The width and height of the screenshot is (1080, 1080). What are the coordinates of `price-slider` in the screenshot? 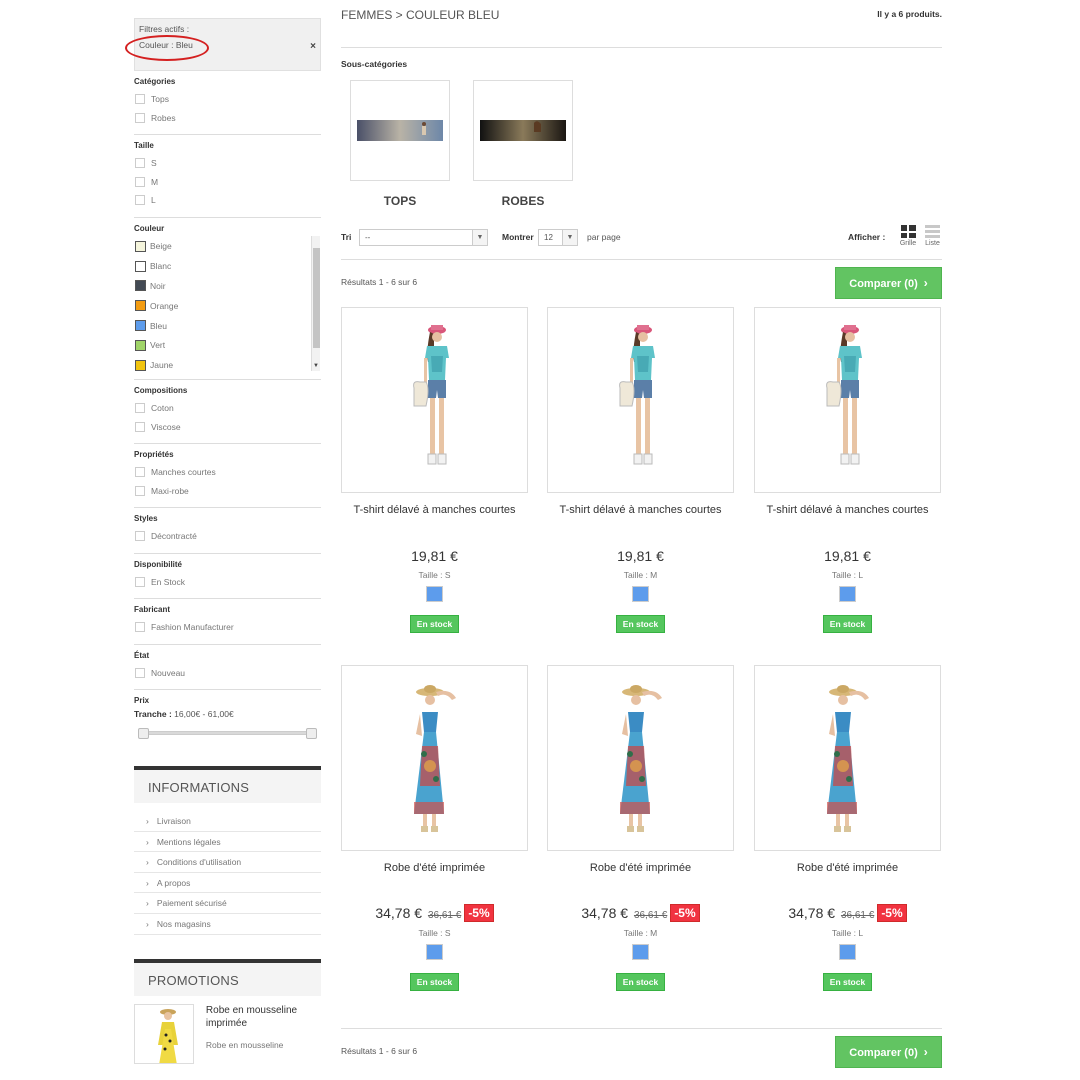 It's located at (227, 734).